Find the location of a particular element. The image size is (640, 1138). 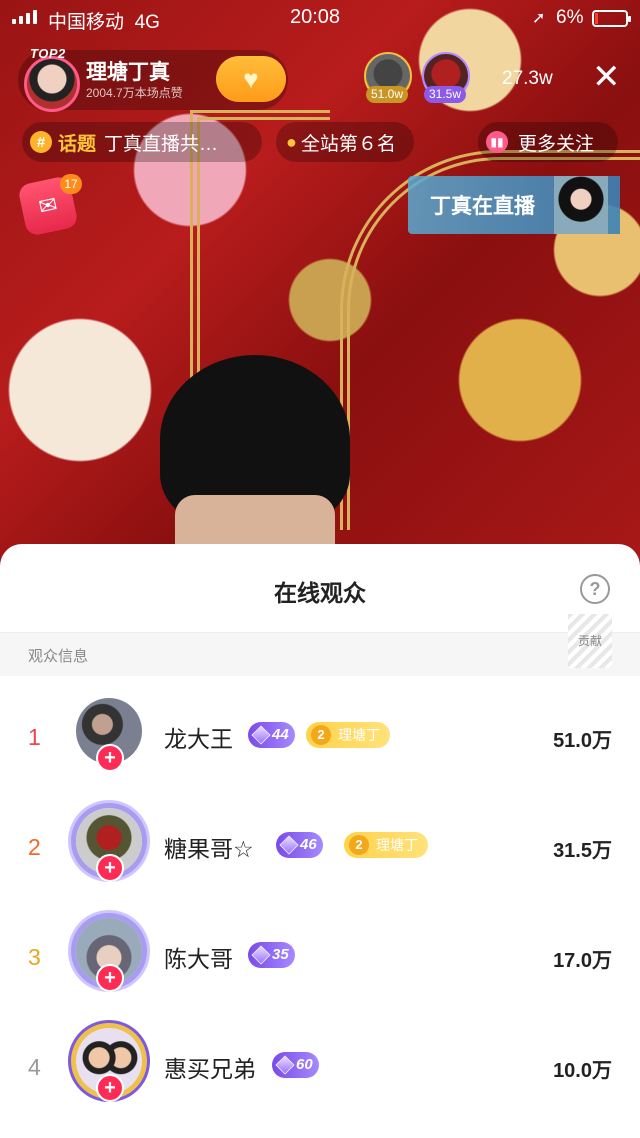

rank-chip: ● 全站第６名 is located at coordinates (345, 142).